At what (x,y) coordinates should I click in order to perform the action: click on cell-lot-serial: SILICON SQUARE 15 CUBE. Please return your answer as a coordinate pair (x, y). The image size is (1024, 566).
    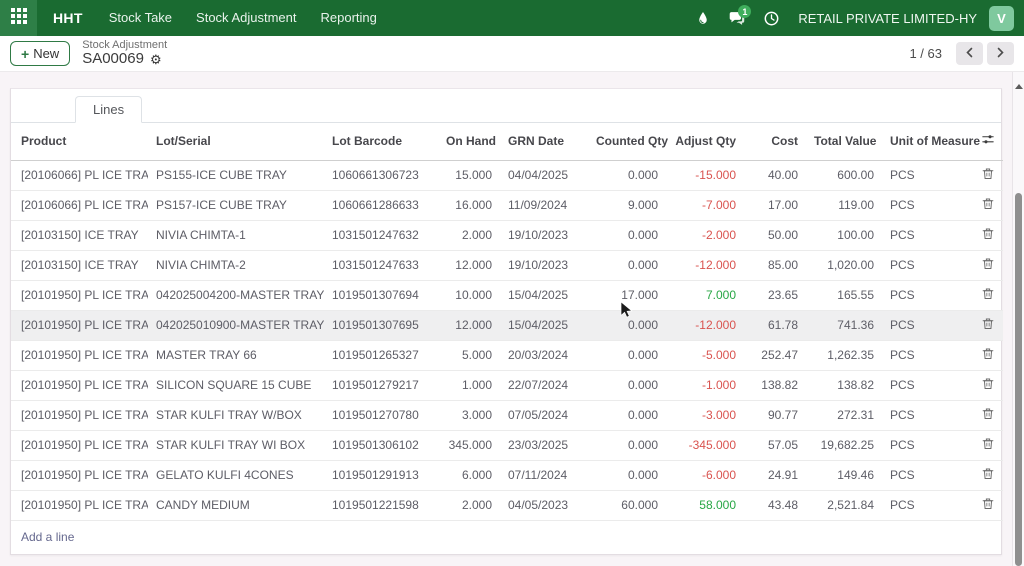
    Looking at the image, I should click on (236, 385).